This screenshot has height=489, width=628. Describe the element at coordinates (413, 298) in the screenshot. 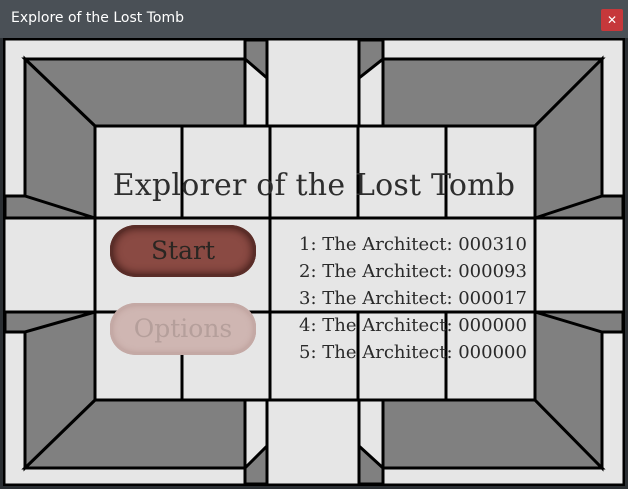

I see `highscore-entry: 3: The Architect: 000017` at that location.